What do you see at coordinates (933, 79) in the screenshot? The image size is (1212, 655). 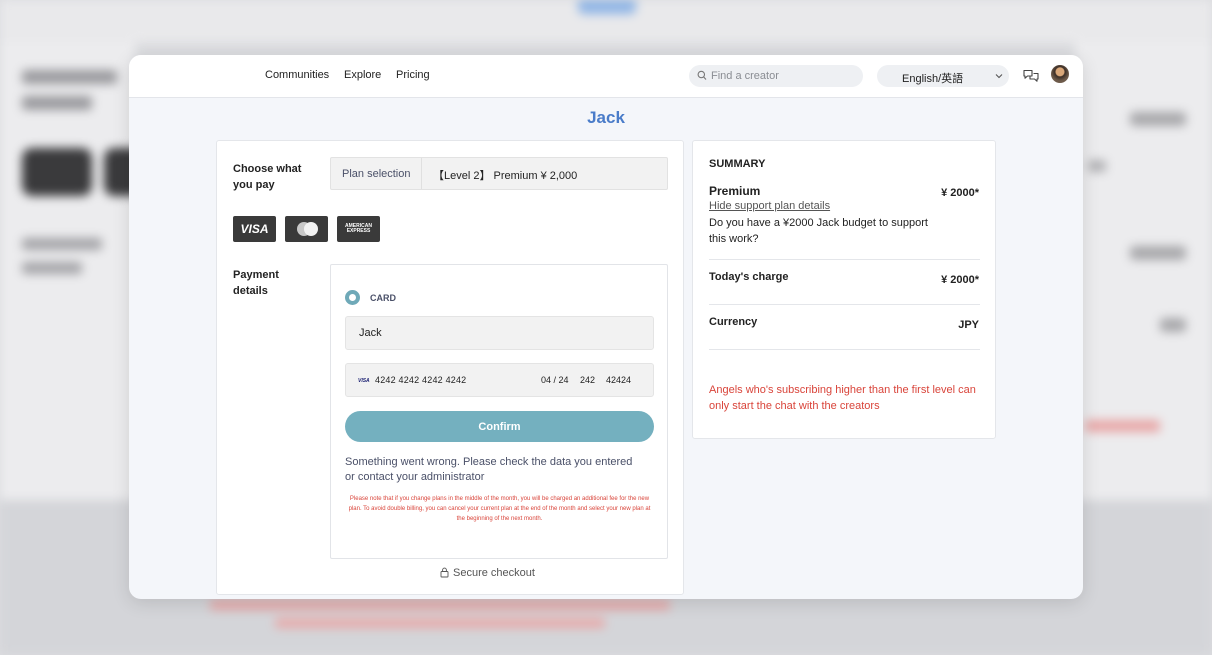 I see `language-selected-value: English/英語` at bounding box center [933, 79].